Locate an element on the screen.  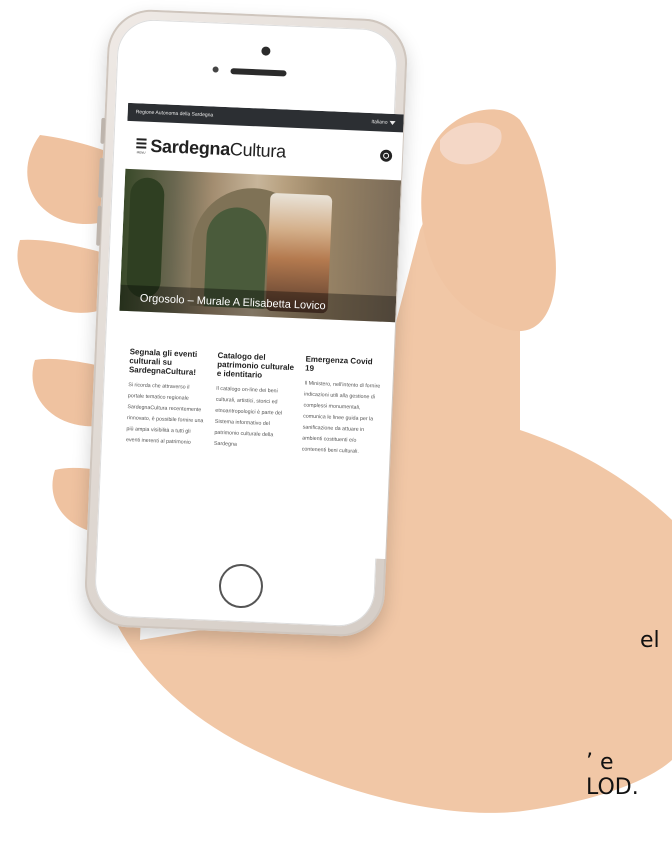
brand-bold: Sardegna is located at coordinates (190, 147).